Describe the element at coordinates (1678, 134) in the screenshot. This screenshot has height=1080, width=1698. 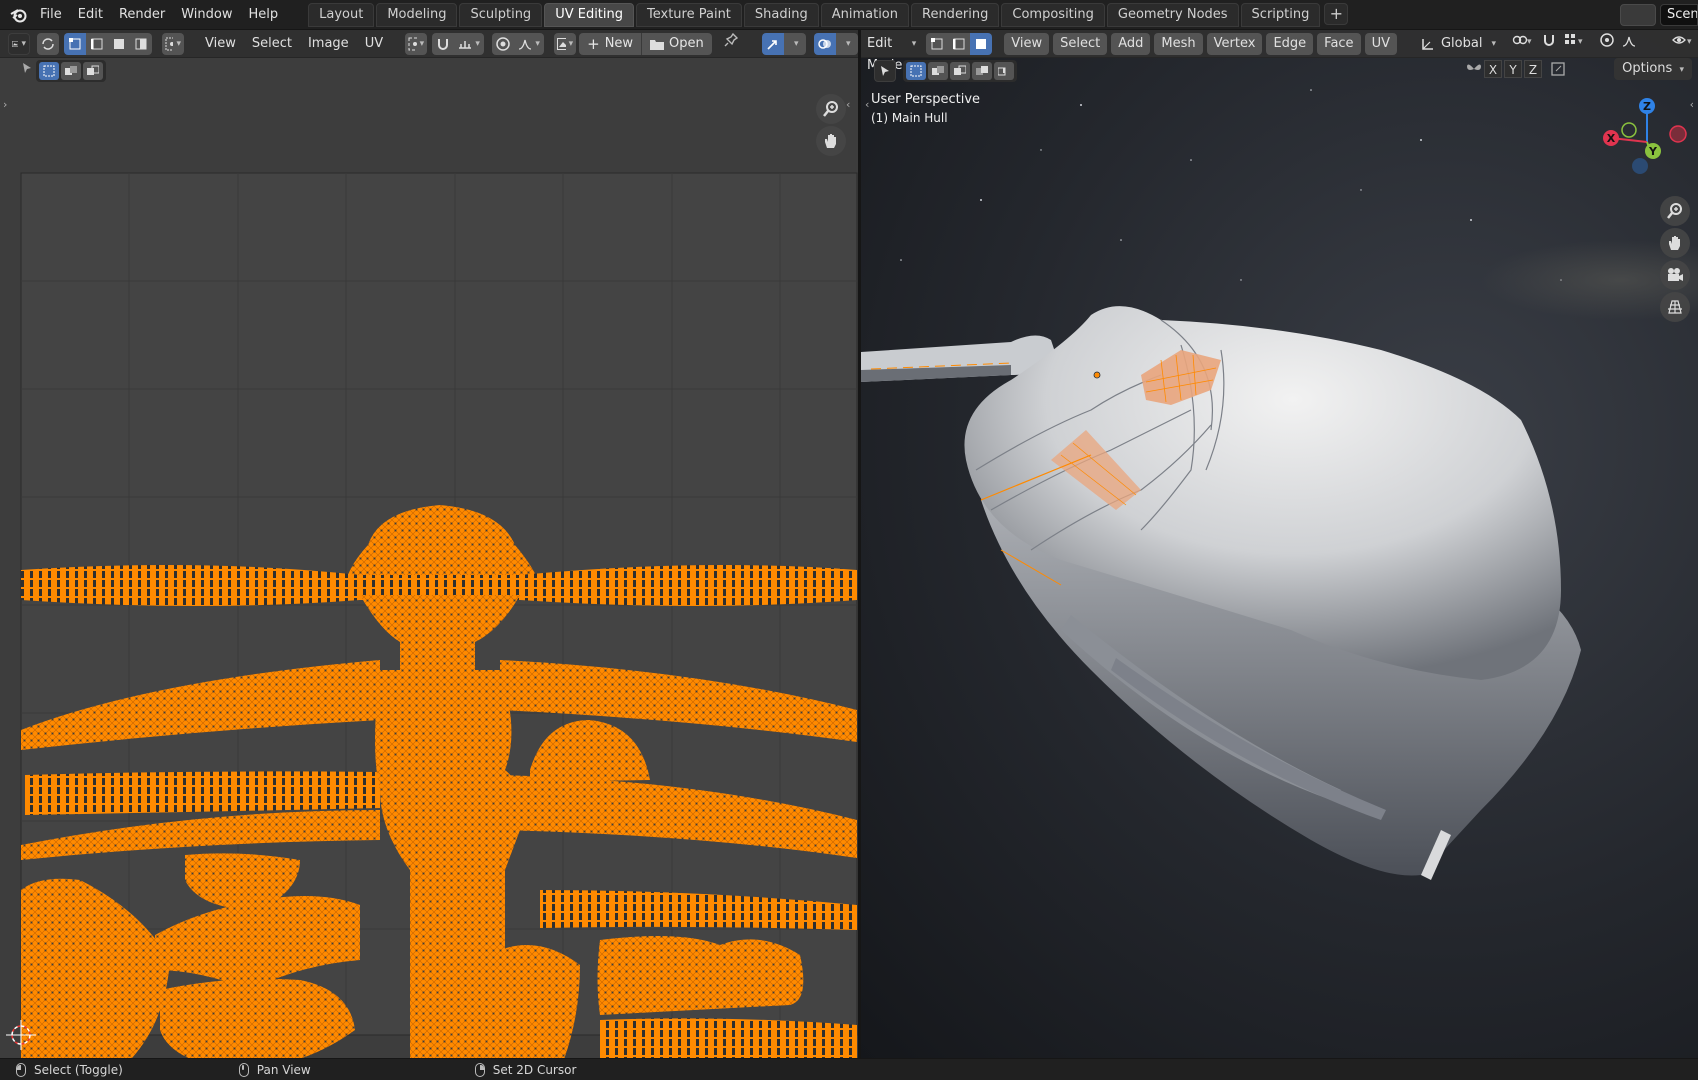
I see `gizmo-neg-x-icon` at that location.